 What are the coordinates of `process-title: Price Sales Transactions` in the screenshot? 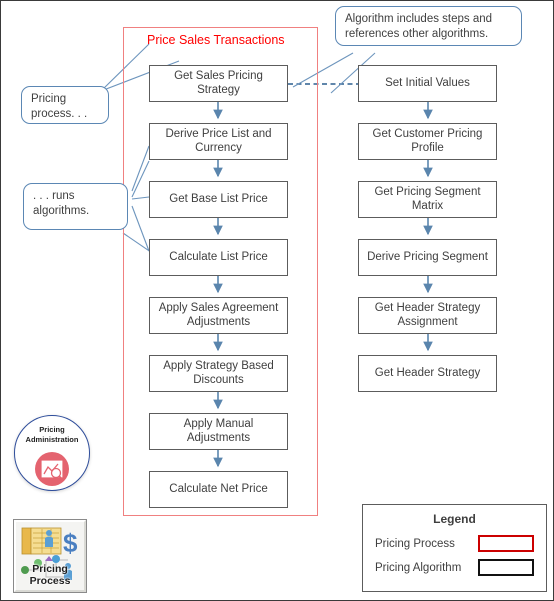 It's located at (216, 40).